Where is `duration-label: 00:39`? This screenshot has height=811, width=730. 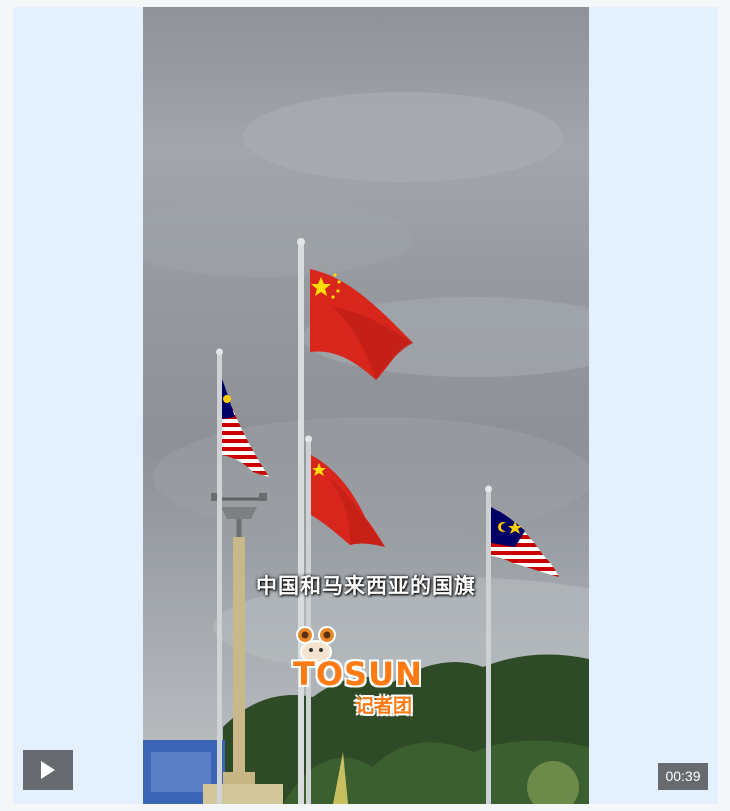
duration-label: 00:39 is located at coordinates (683, 776).